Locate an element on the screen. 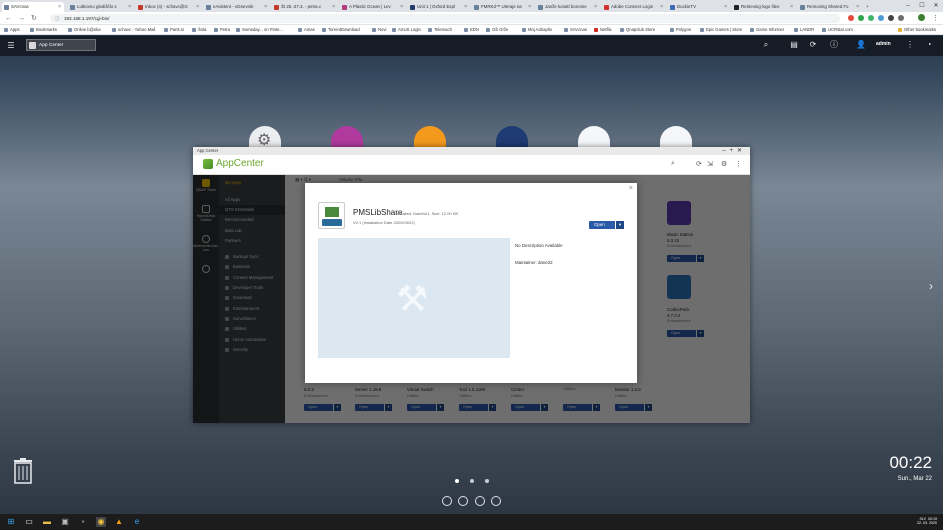 Image resolution: width=943 pixels, height=530 pixels. taskbar-app-center: App Center is located at coordinates (61, 45).